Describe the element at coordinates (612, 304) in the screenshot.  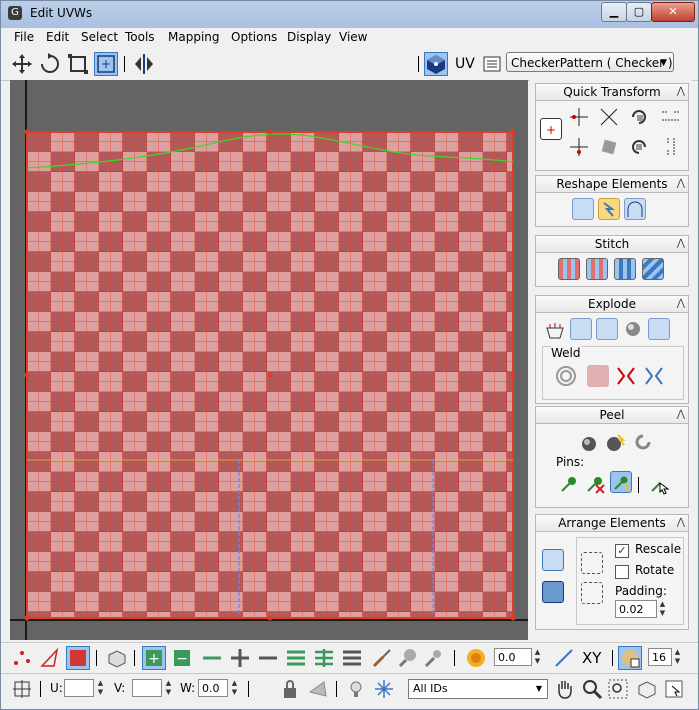
I see `explode-title: Explode ⋀` at that location.